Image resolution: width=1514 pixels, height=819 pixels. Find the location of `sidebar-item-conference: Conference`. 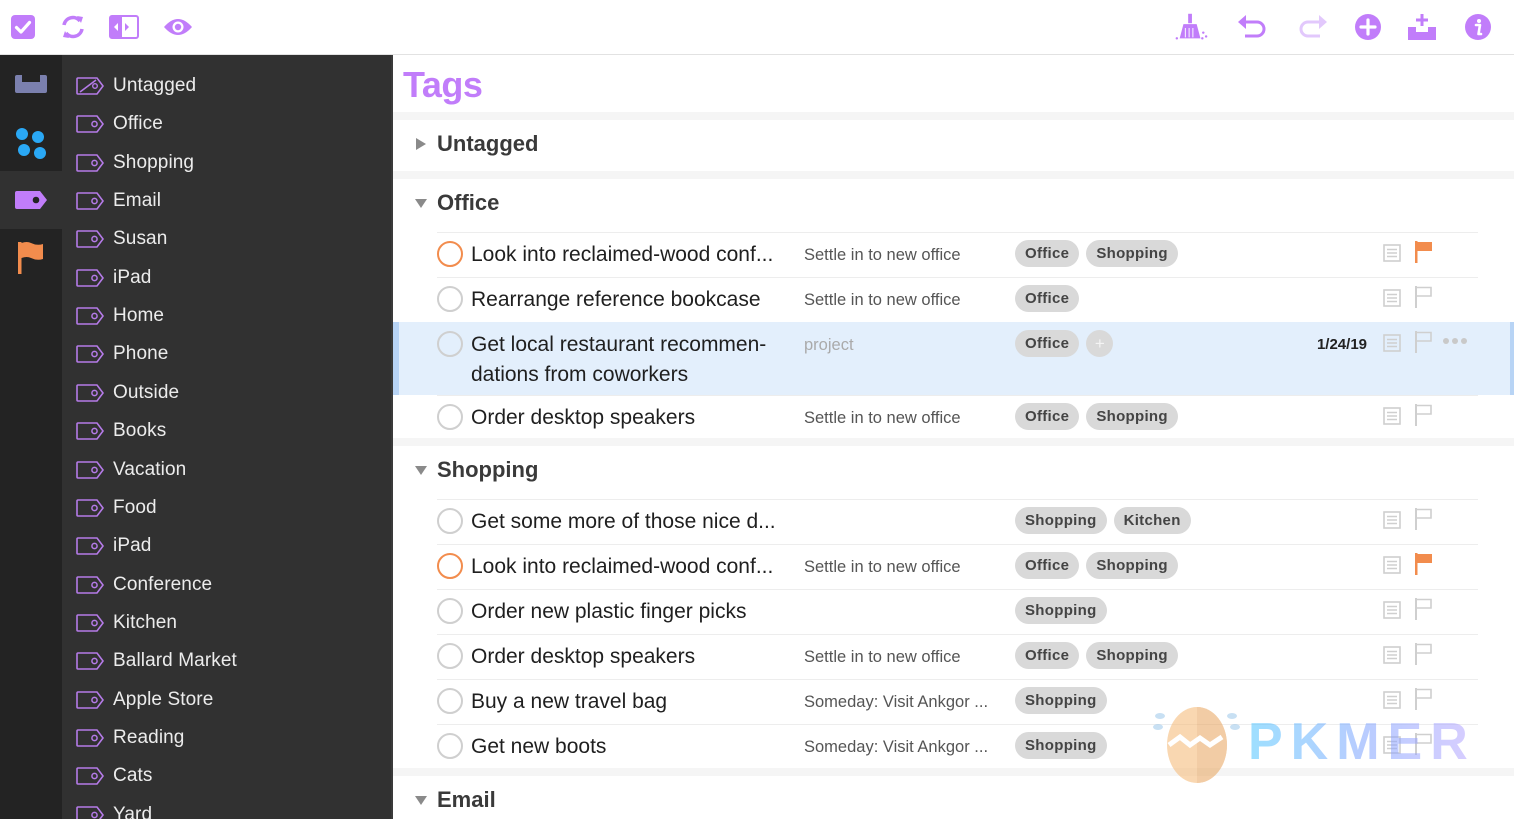

sidebar-item-conference: Conference is located at coordinates (226, 585).